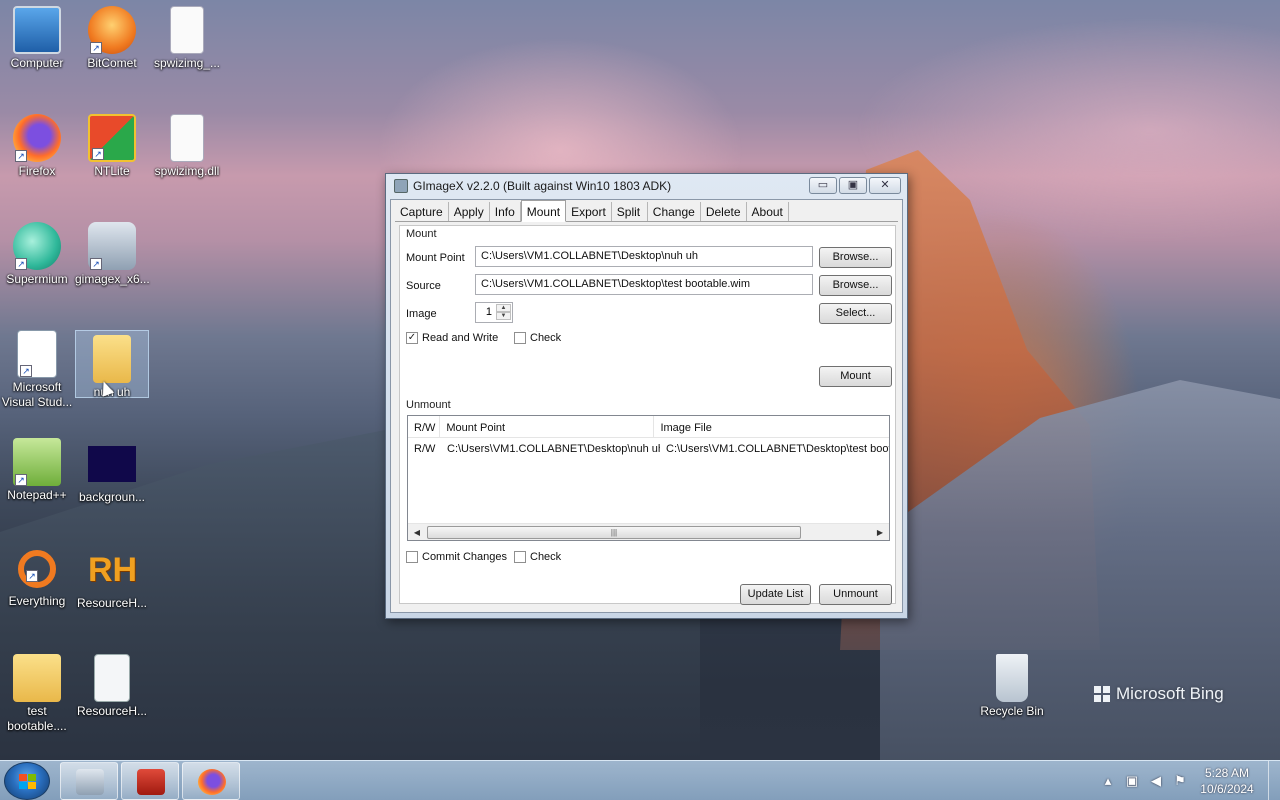  I want to click on tab-split: Split, so click(630, 211).